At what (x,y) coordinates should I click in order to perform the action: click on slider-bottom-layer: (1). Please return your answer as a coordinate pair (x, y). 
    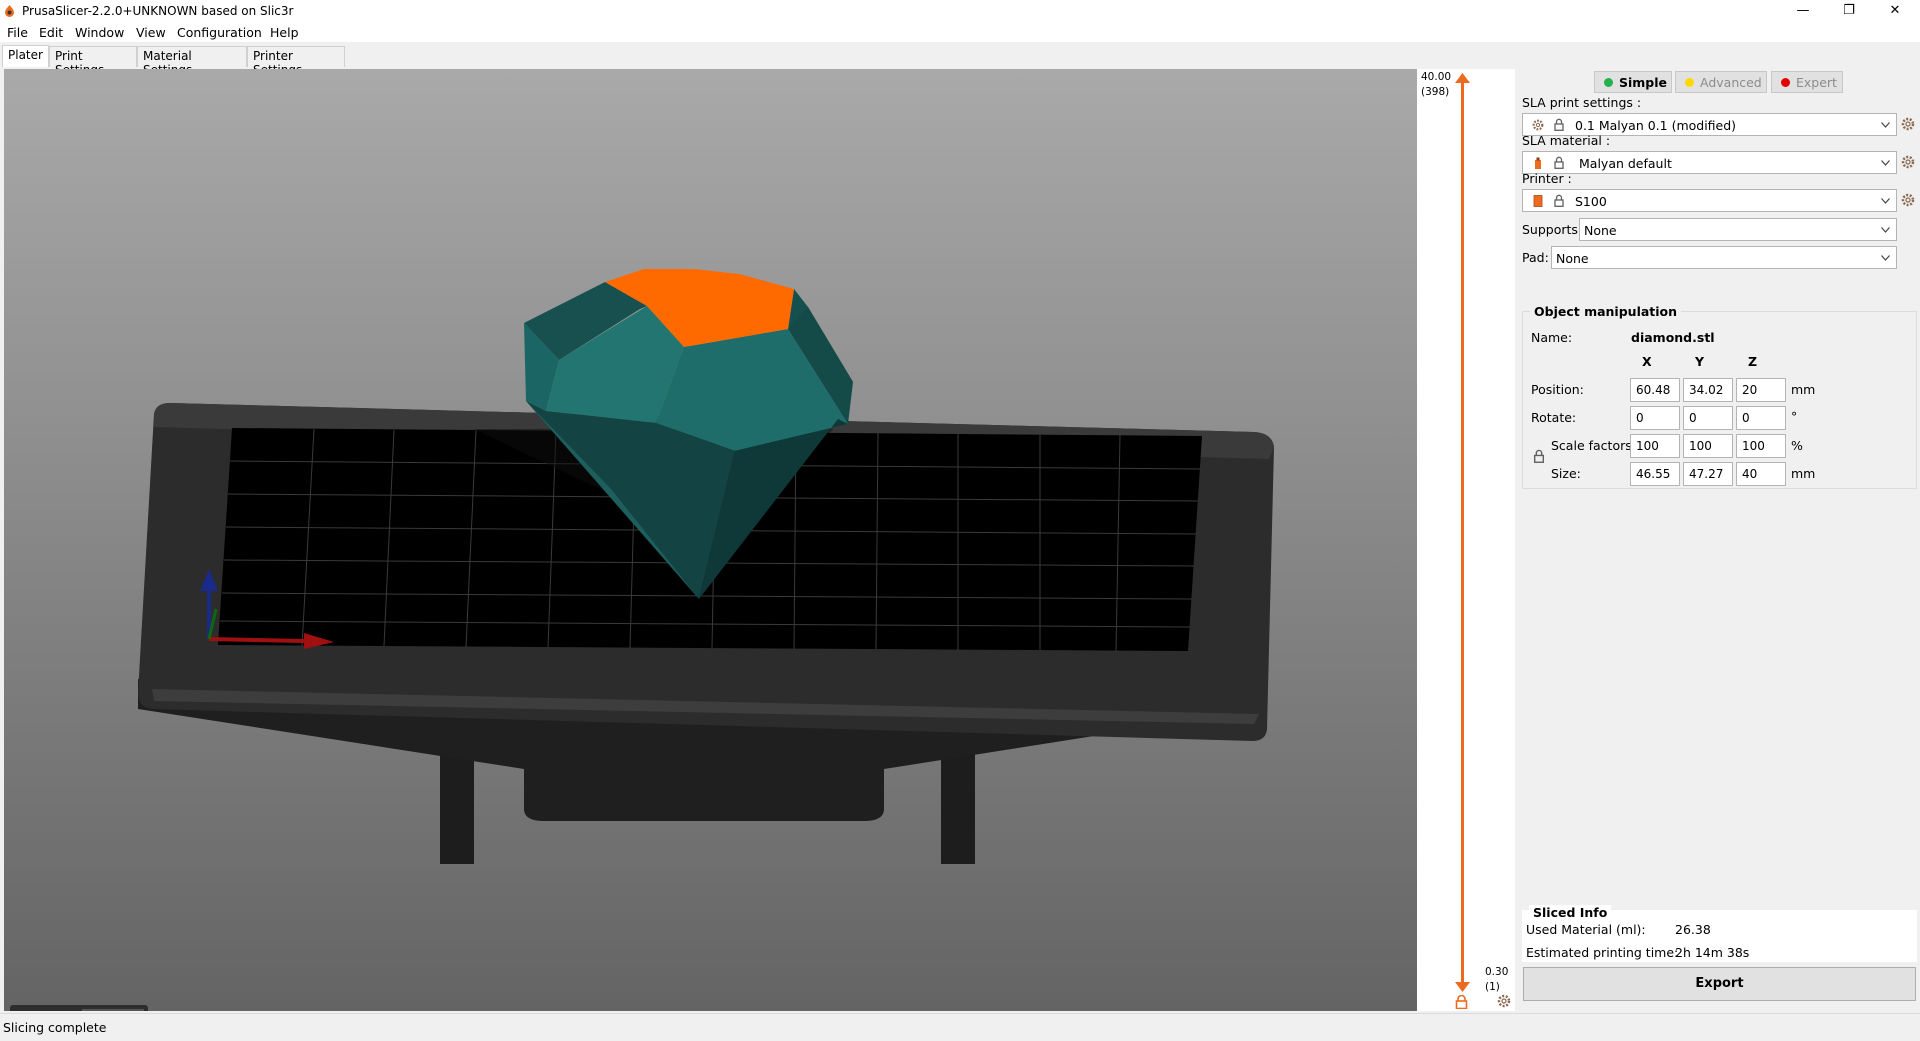
    Looking at the image, I should click on (1492, 987).